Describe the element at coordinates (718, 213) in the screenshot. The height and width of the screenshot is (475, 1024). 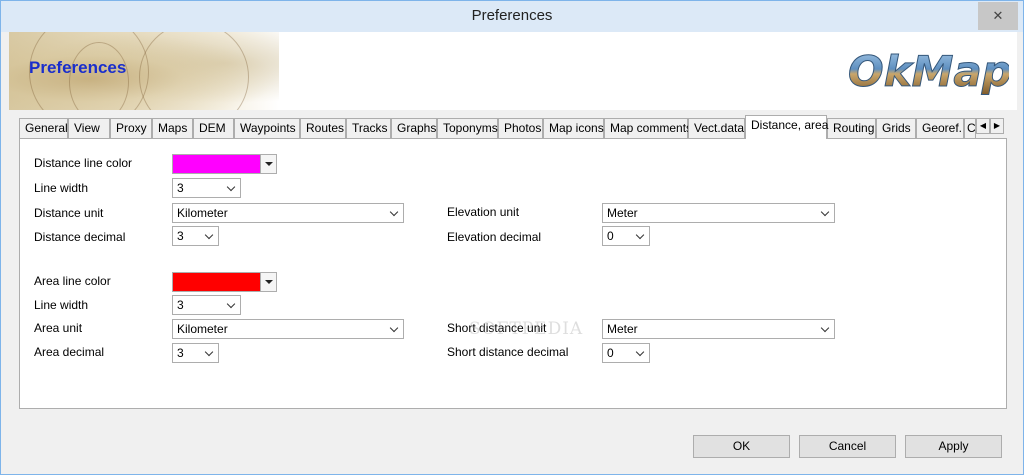
I see `elevation-unit-select: Meter` at that location.